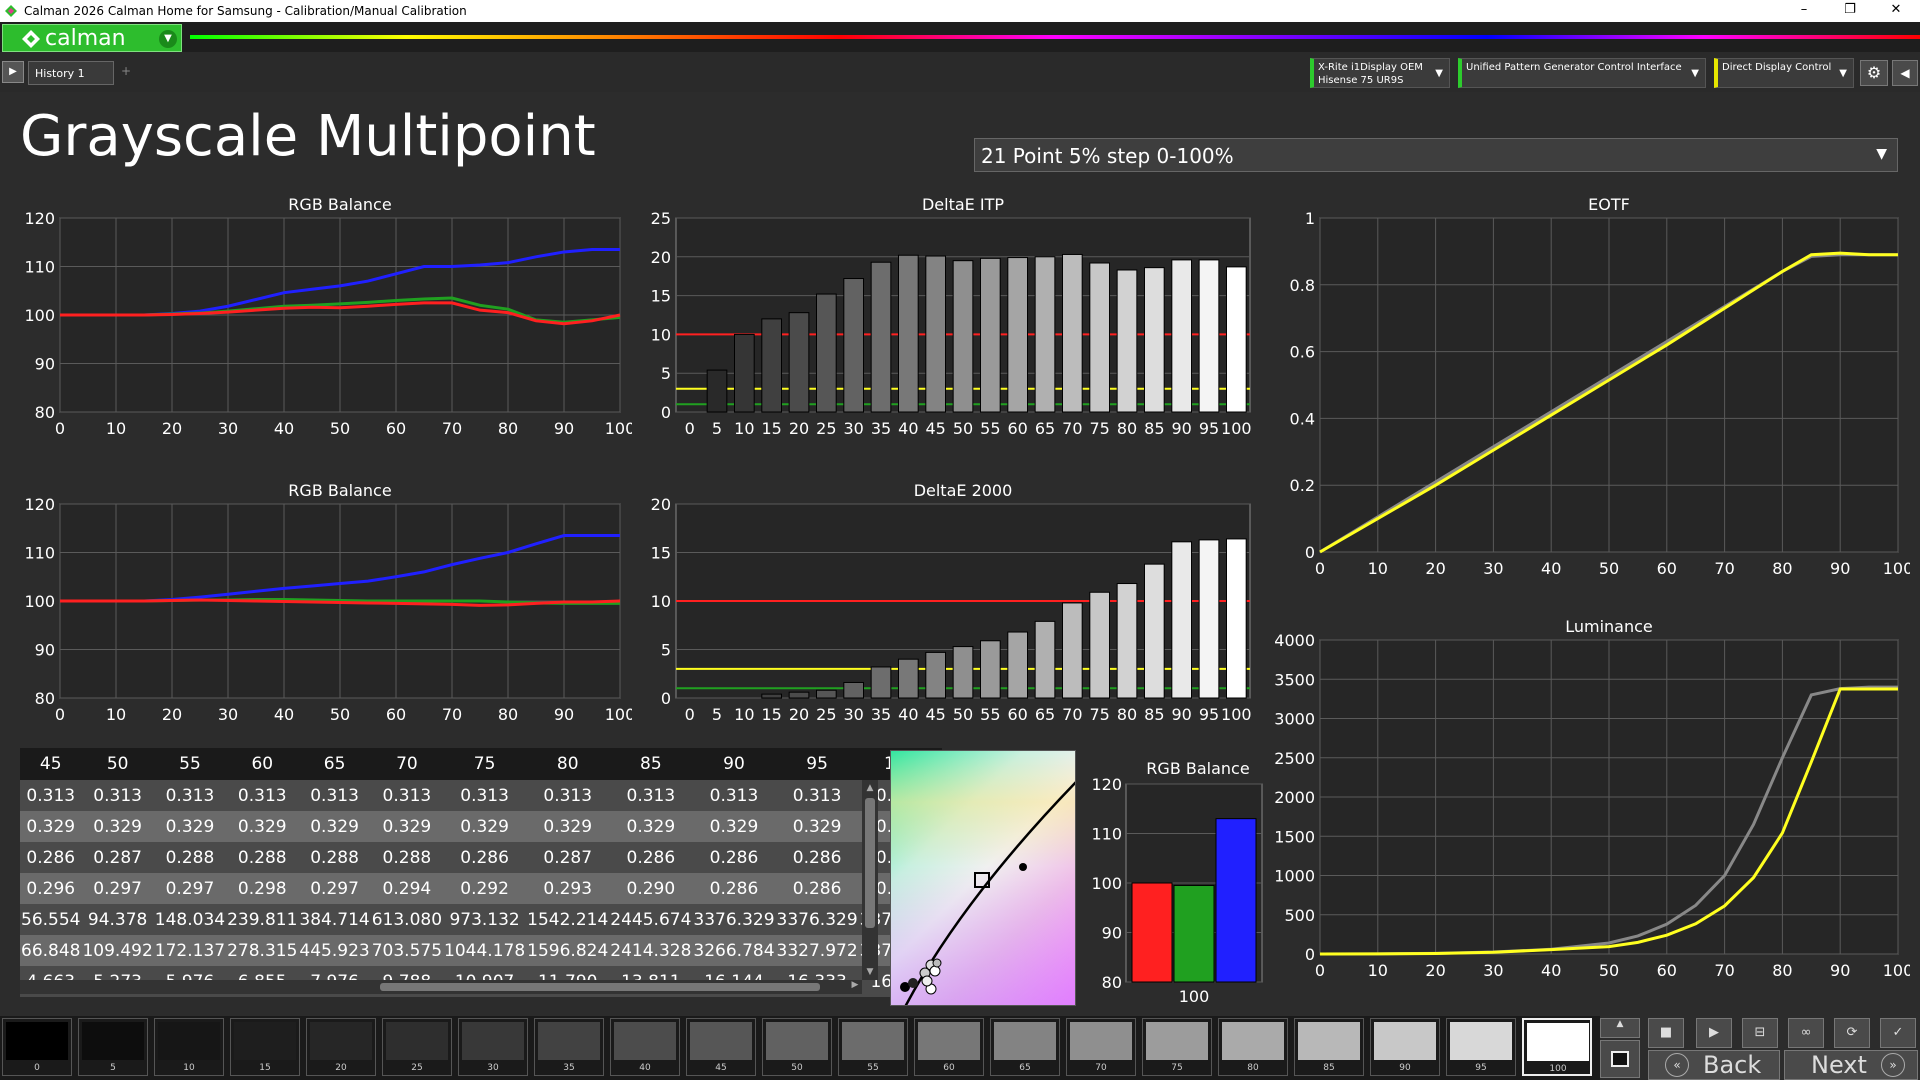  What do you see at coordinates (334, 764) in the screenshot?
I see `column-header: 65` at bounding box center [334, 764].